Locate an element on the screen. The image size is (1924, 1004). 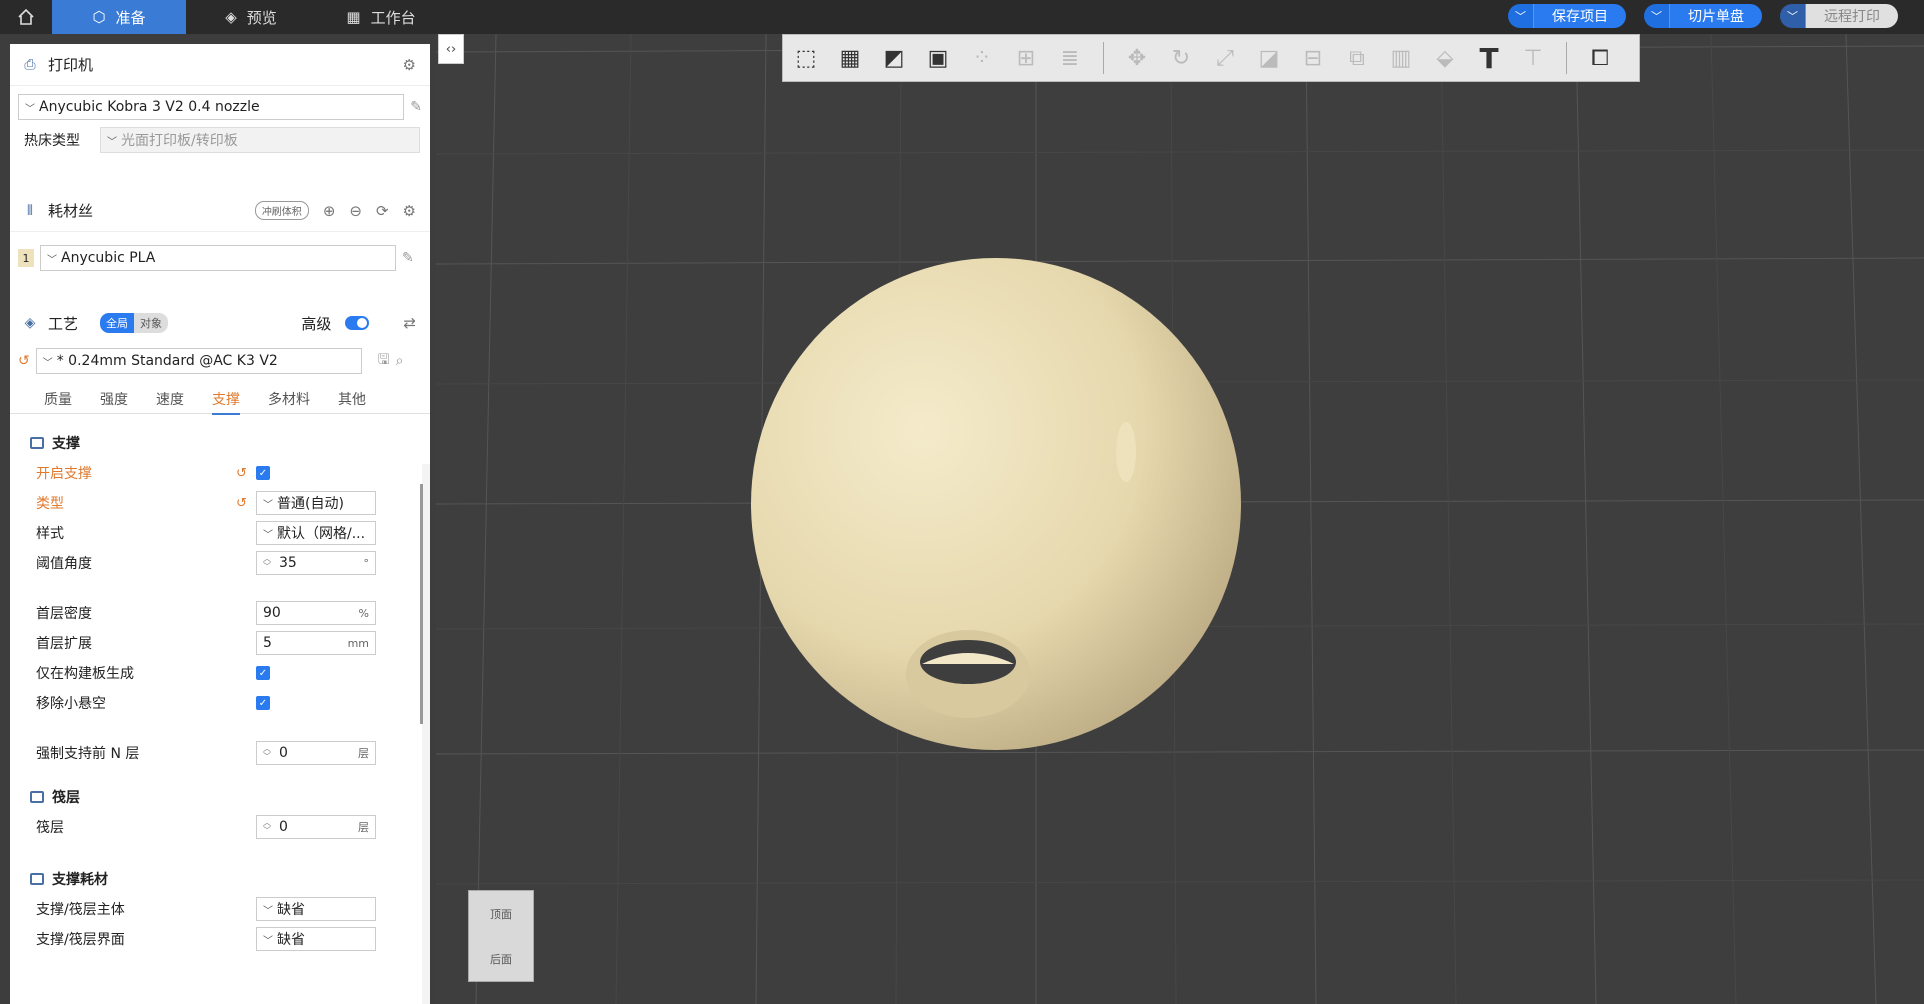
view-cube: 顶面 后面 is located at coordinates (501, 936).